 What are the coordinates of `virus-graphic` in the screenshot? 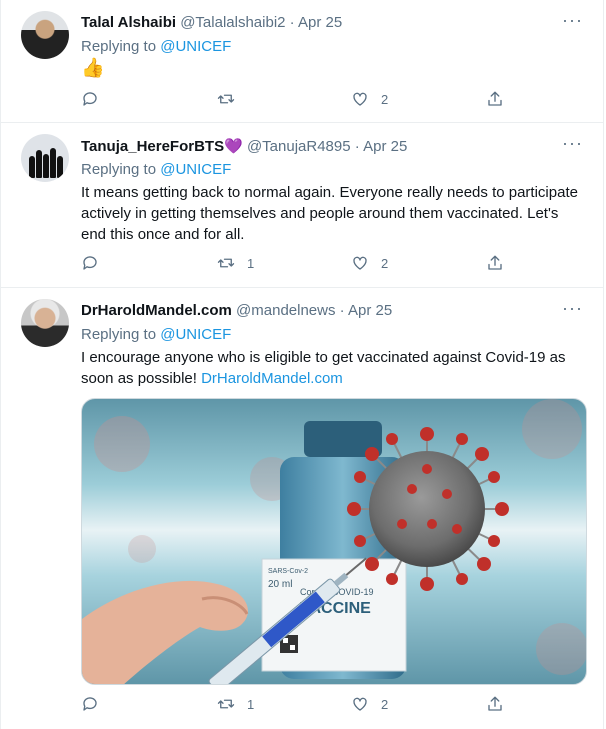 It's located at (428, 509).